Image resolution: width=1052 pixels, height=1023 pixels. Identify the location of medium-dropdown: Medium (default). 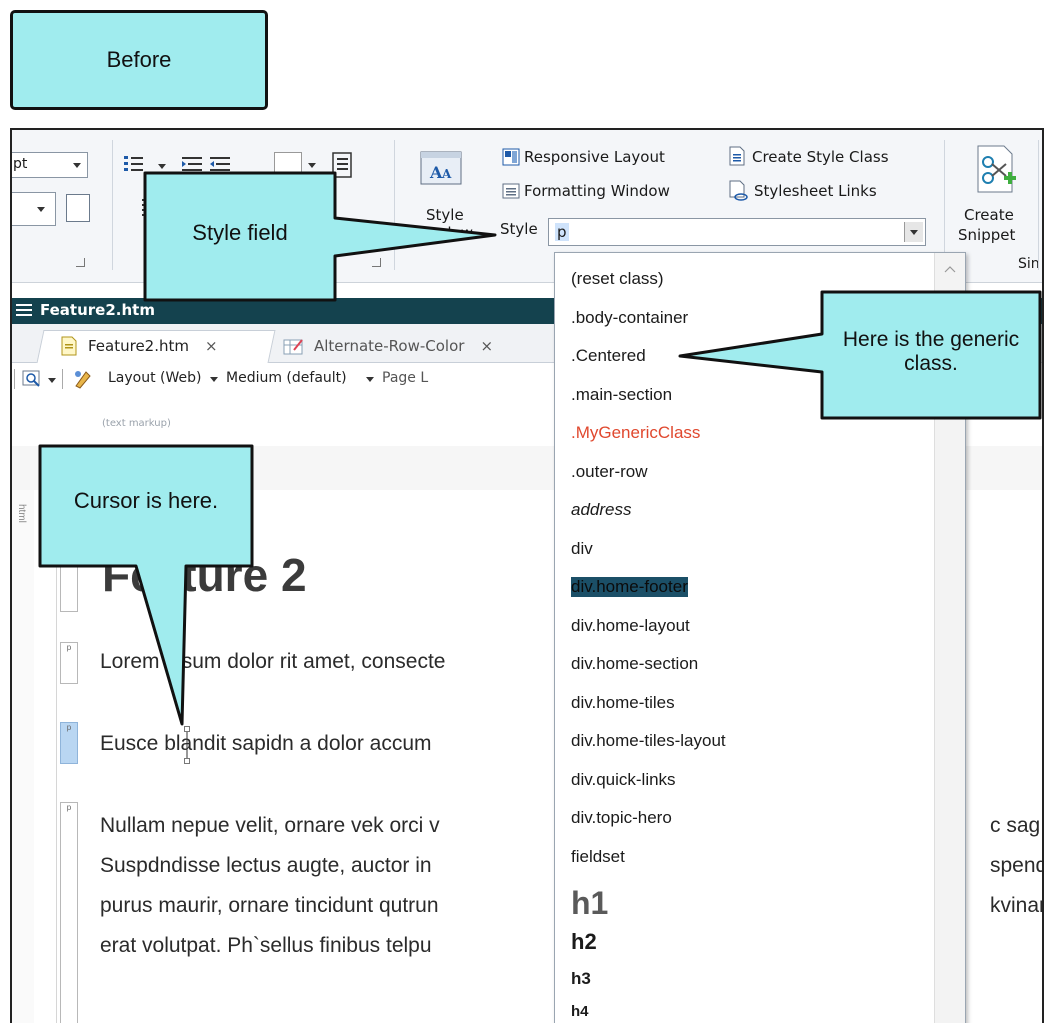
(286, 378).